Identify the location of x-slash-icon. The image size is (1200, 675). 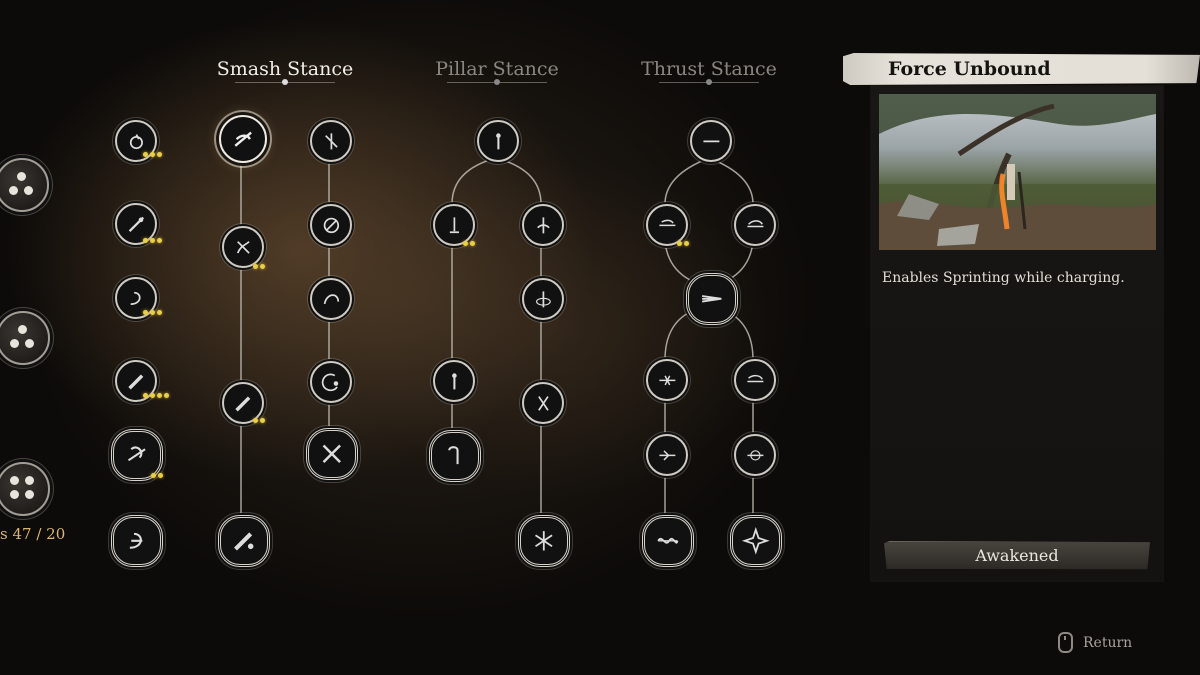
(543, 403).